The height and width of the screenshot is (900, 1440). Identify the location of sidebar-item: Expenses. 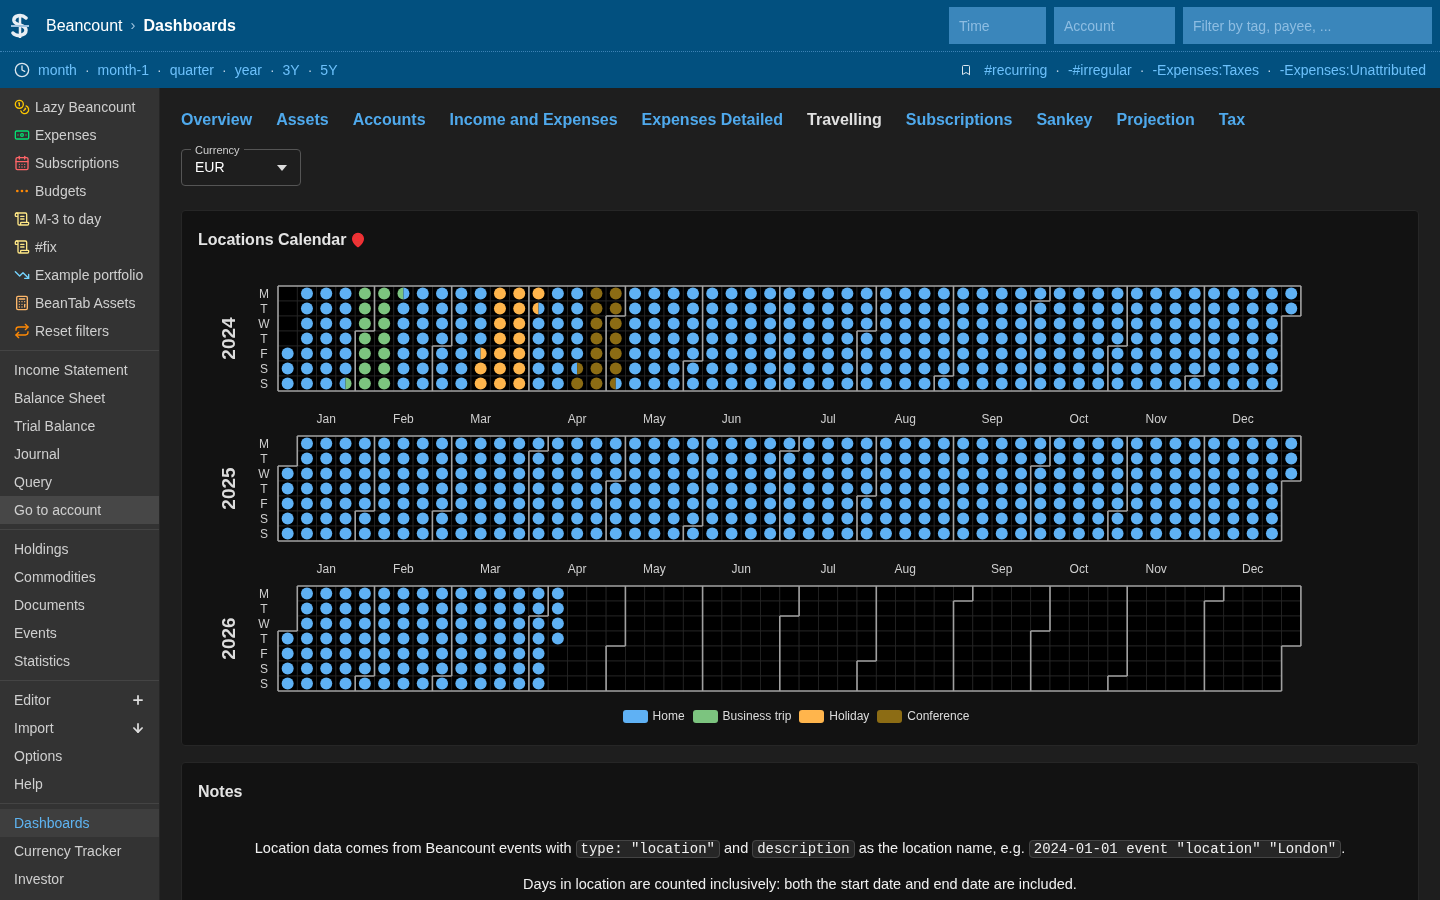
(79, 135).